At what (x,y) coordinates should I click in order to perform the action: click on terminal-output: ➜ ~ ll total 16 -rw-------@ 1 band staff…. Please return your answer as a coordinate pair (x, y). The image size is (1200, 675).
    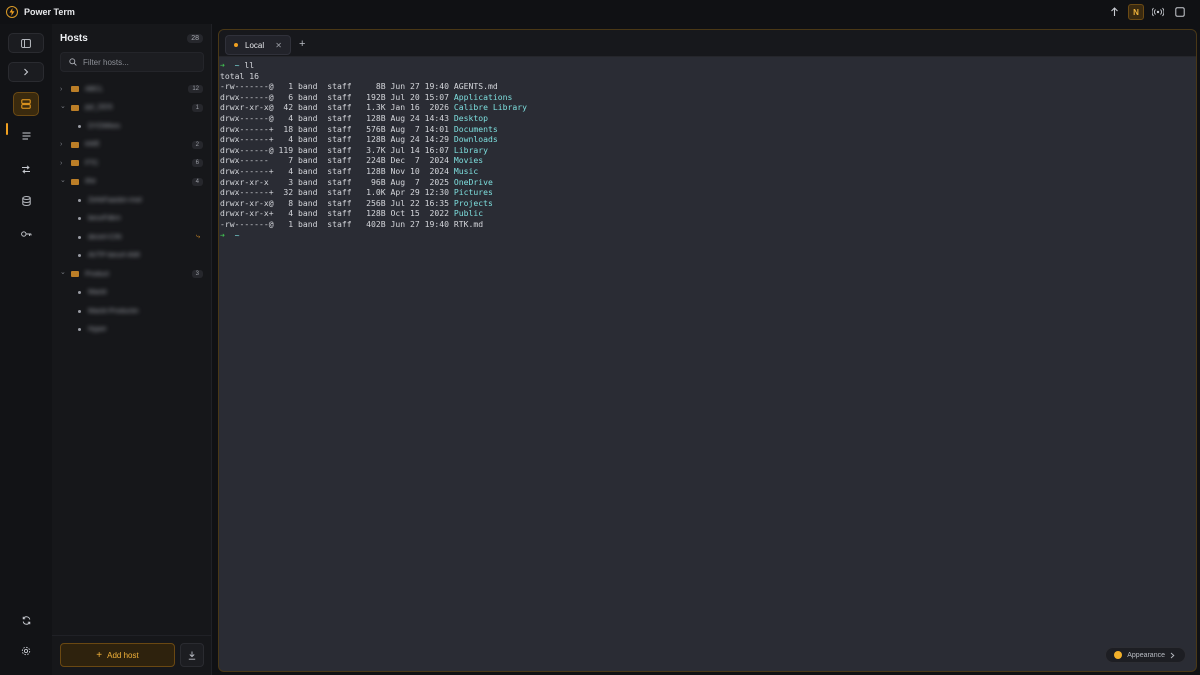
    Looking at the image, I should click on (373, 150).